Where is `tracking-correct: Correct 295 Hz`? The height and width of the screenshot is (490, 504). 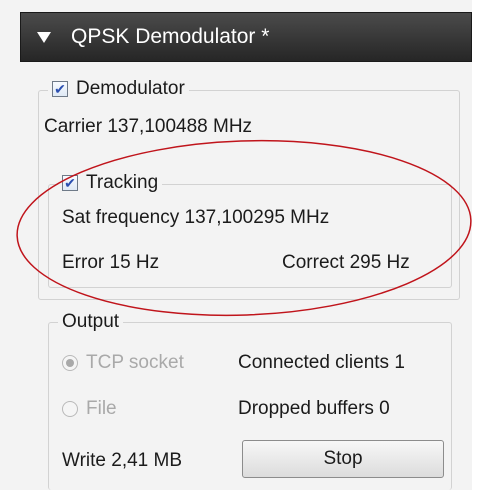
tracking-correct: Correct 295 Hz is located at coordinates (346, 262).